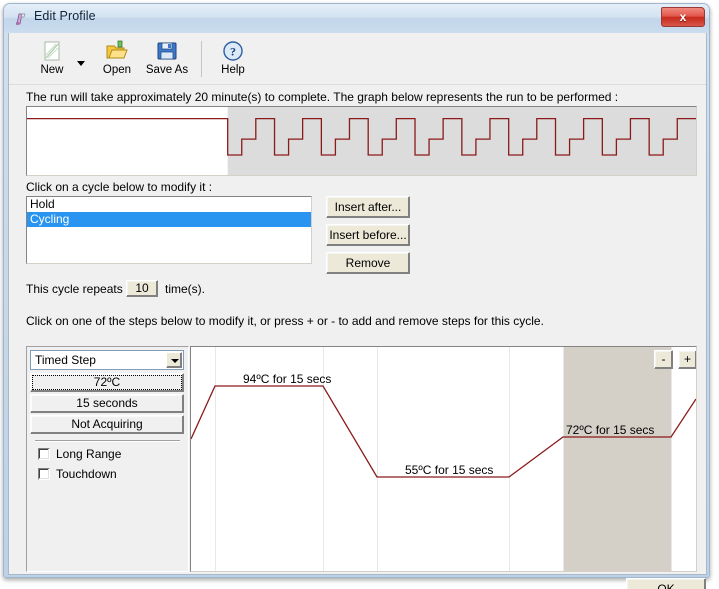  I want to click on run-overview-graph, so click(361, 141).